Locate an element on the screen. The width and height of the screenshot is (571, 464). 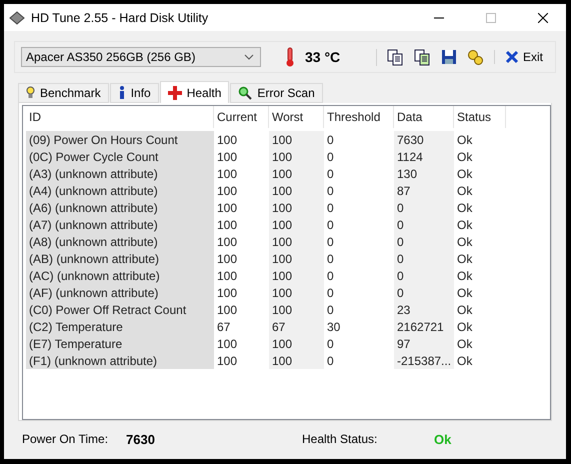
tab: Error Scan is located at coordinates (276, 93).